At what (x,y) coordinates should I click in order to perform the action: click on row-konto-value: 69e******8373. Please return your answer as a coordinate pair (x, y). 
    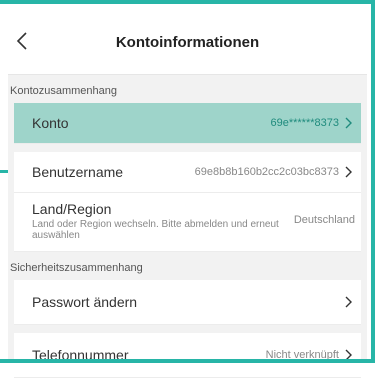
    Looking at the image, I should click on (304, 123).